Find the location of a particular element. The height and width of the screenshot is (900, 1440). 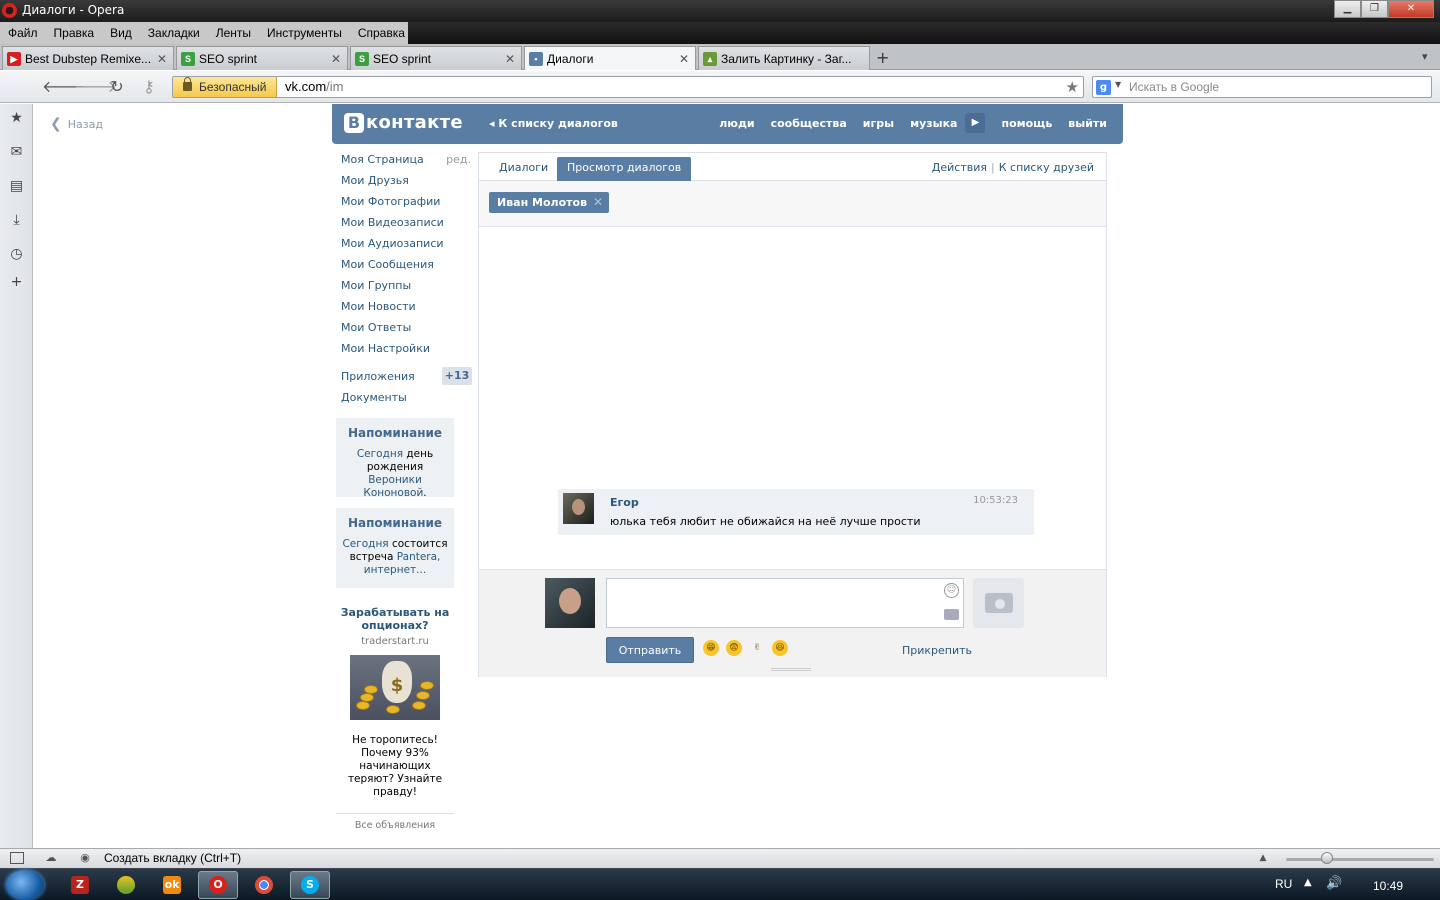

zoom-slider is located at coordinates (1360, 859).